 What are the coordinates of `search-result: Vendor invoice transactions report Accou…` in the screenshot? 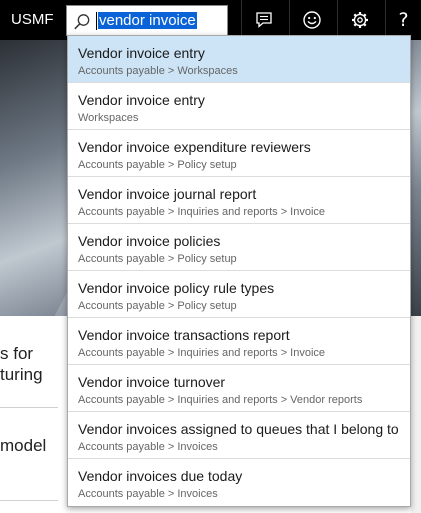 It's located at (239, 341).